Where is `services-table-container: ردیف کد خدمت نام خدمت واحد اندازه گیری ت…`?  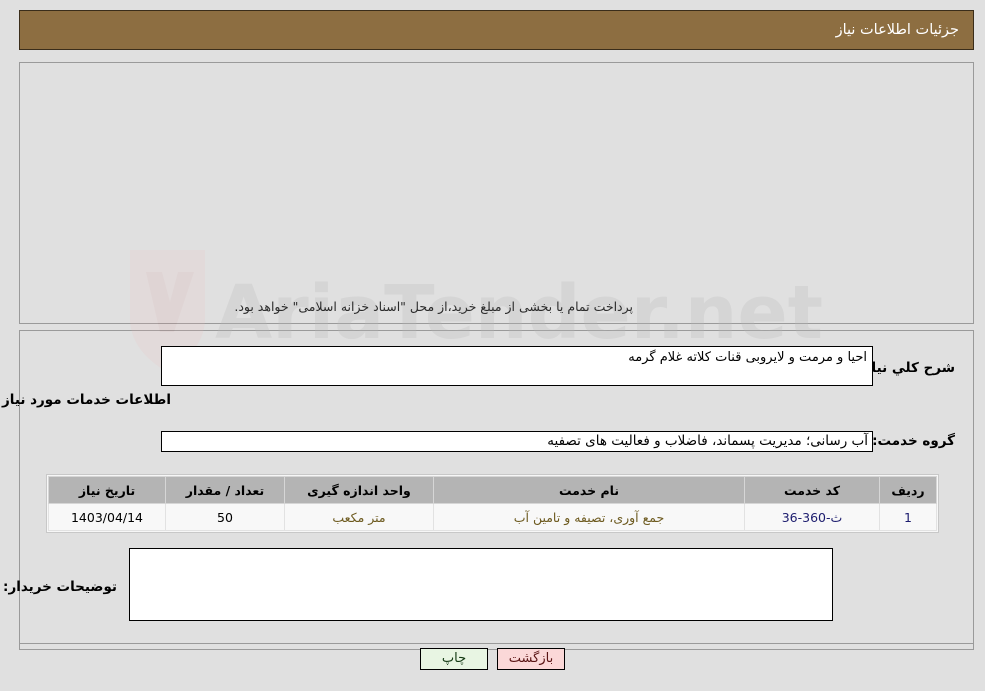 services-table-container: ردیف کد خدمت نام خدمت واحد اندازه گیری ت… is located at coordinates (492, 503).